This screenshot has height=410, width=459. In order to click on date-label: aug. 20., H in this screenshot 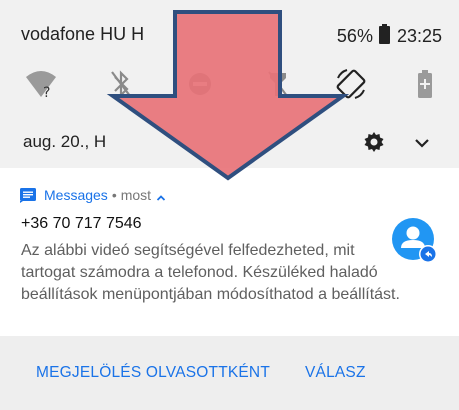, I will do `click(65, 141)`.